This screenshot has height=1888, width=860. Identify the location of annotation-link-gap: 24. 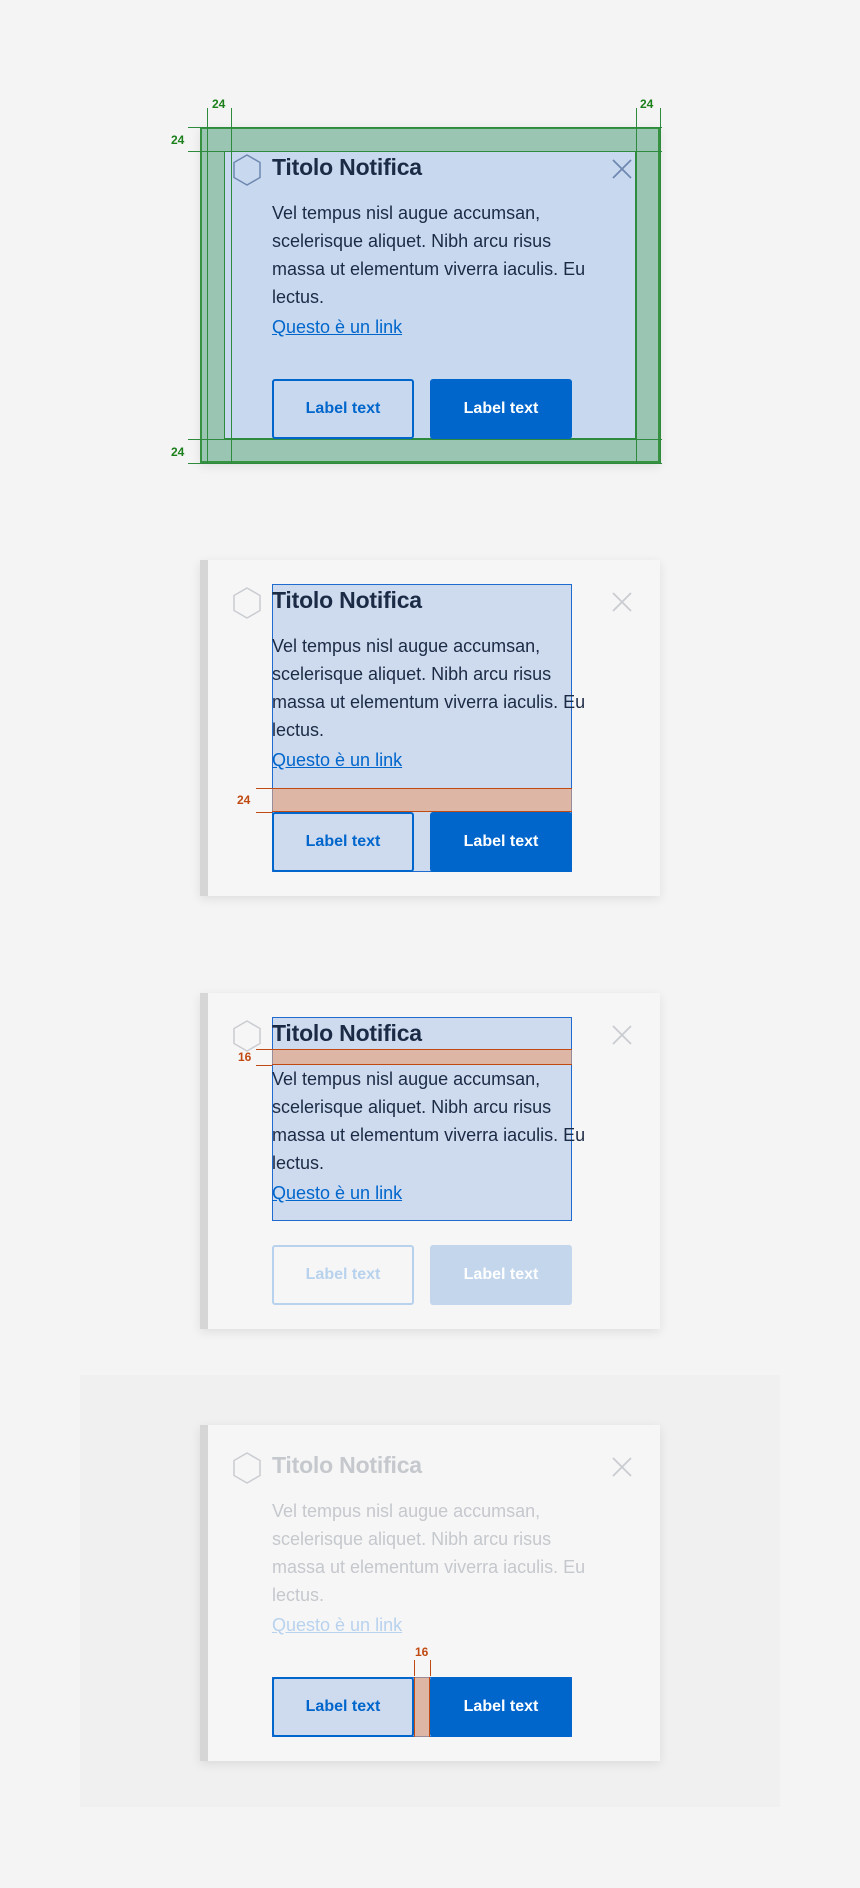
(244, 800).